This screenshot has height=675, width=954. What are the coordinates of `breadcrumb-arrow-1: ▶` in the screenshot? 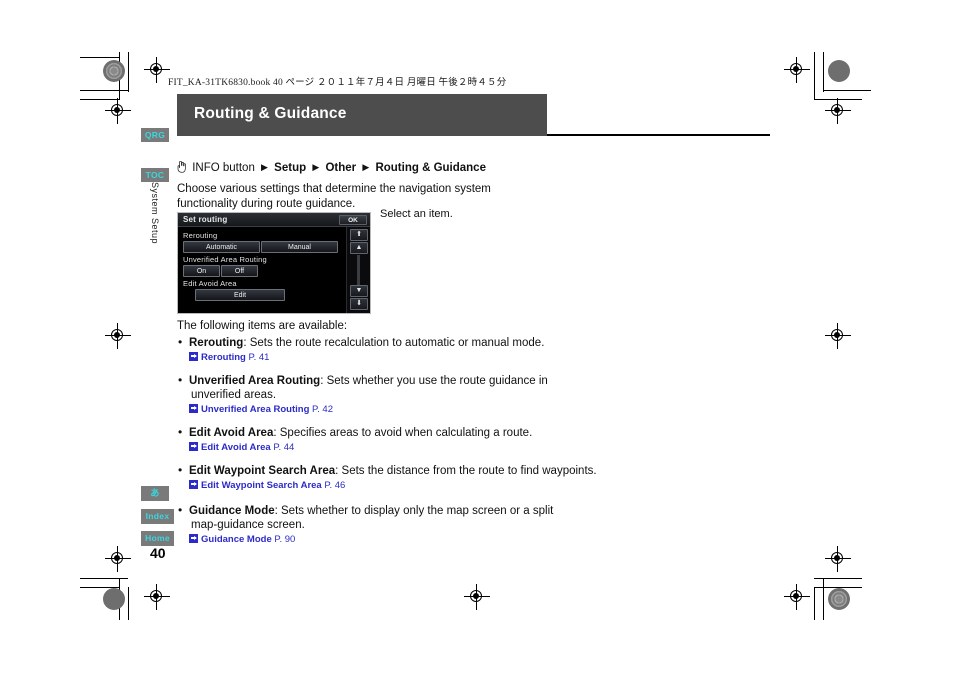 It's located at (264, 167).